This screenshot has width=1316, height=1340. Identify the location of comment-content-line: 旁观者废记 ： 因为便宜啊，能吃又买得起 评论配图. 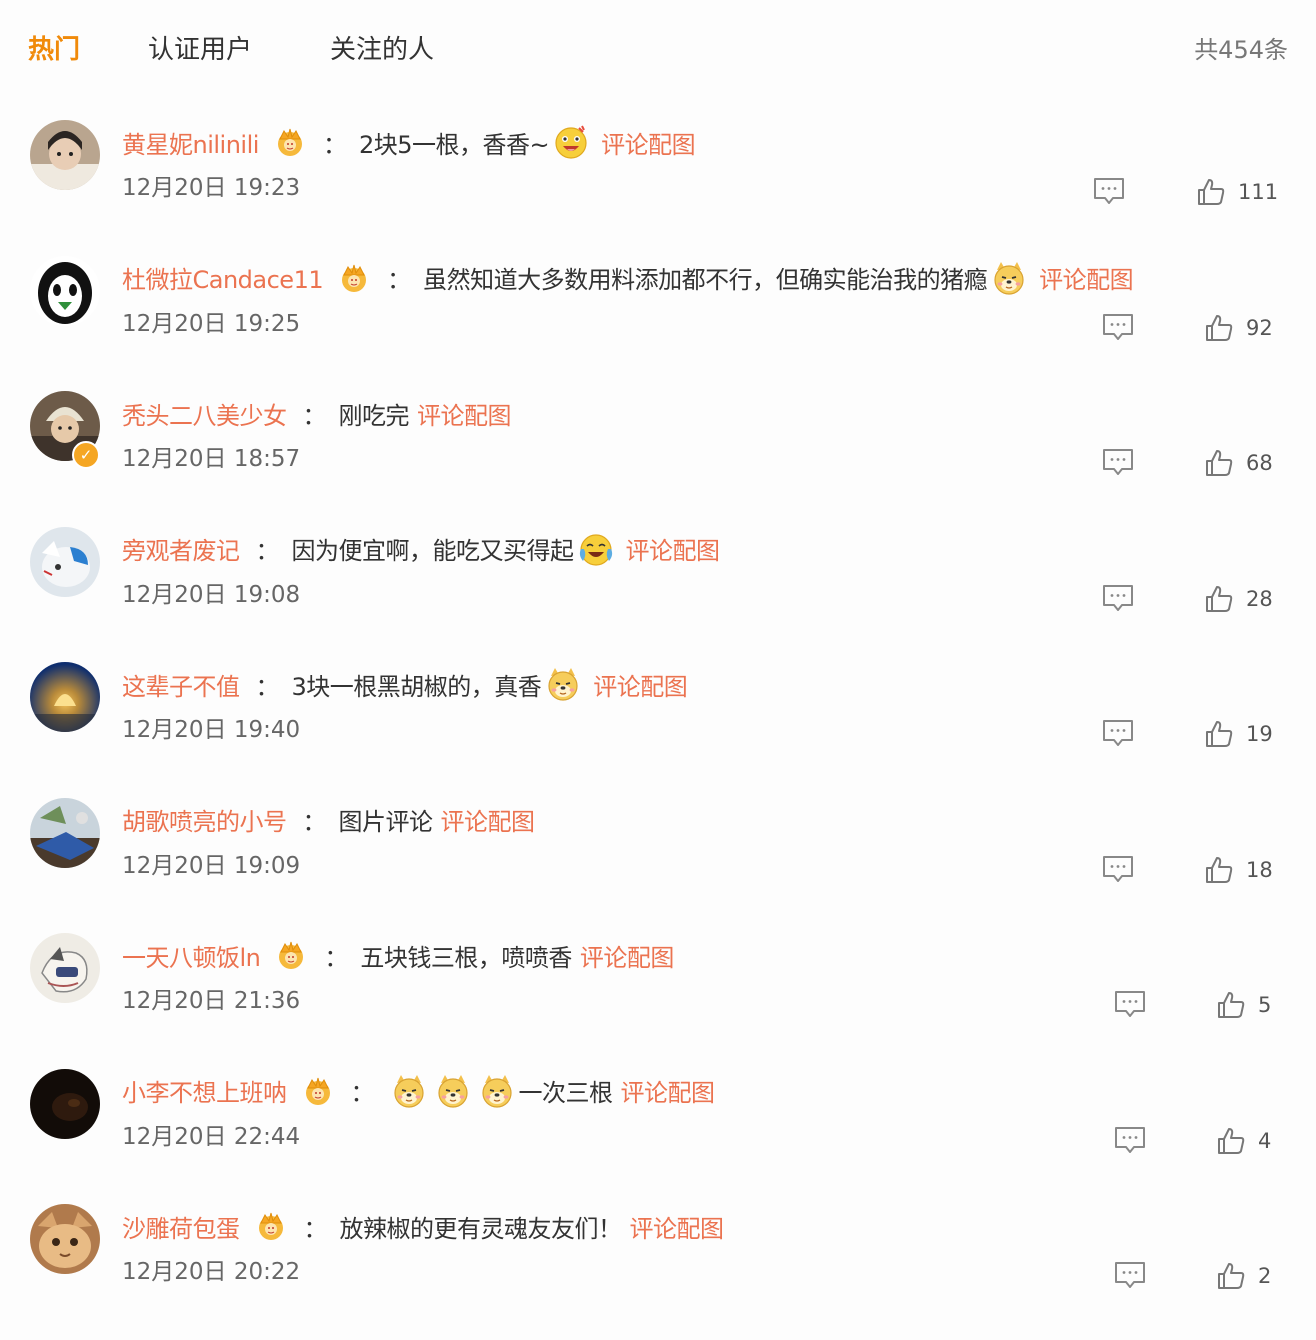
(421, 549).